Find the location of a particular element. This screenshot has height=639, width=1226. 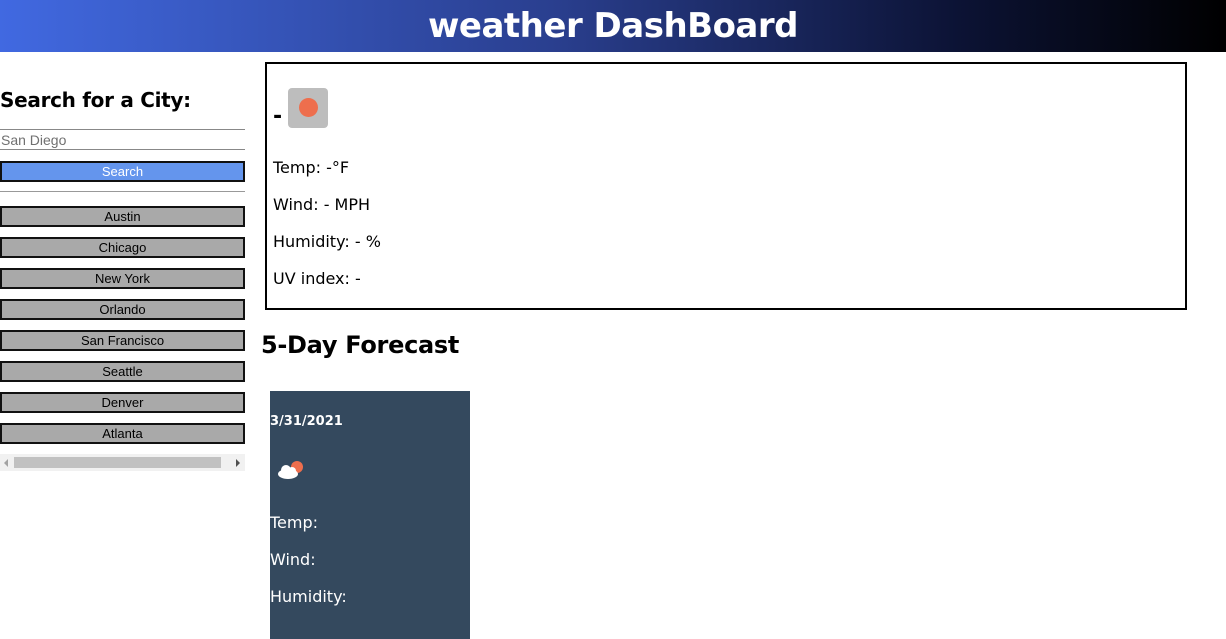

current-temp: Temp: -°F is located at coordinates (311, 167).